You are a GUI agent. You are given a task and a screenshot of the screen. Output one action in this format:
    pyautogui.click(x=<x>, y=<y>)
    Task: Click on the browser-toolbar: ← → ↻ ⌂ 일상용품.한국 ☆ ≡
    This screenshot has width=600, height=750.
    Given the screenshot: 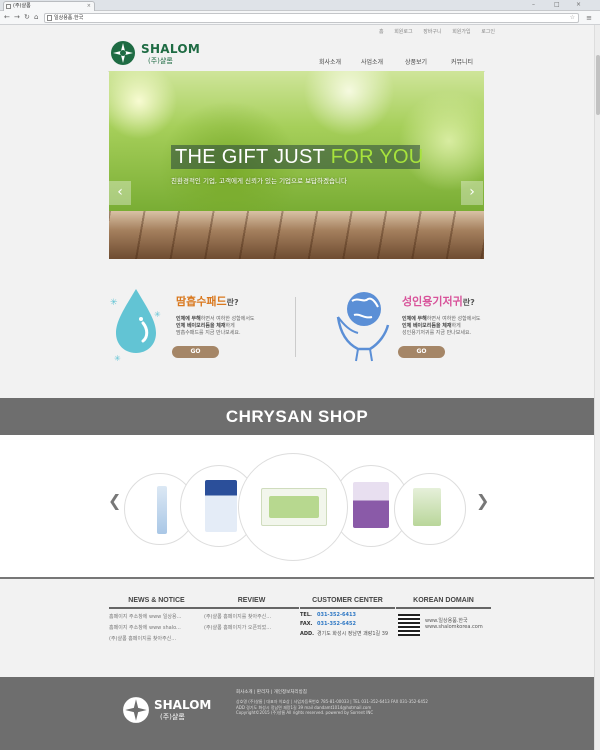 What is the action you would take?
    pyautogui.click(x=300, y=18)
    